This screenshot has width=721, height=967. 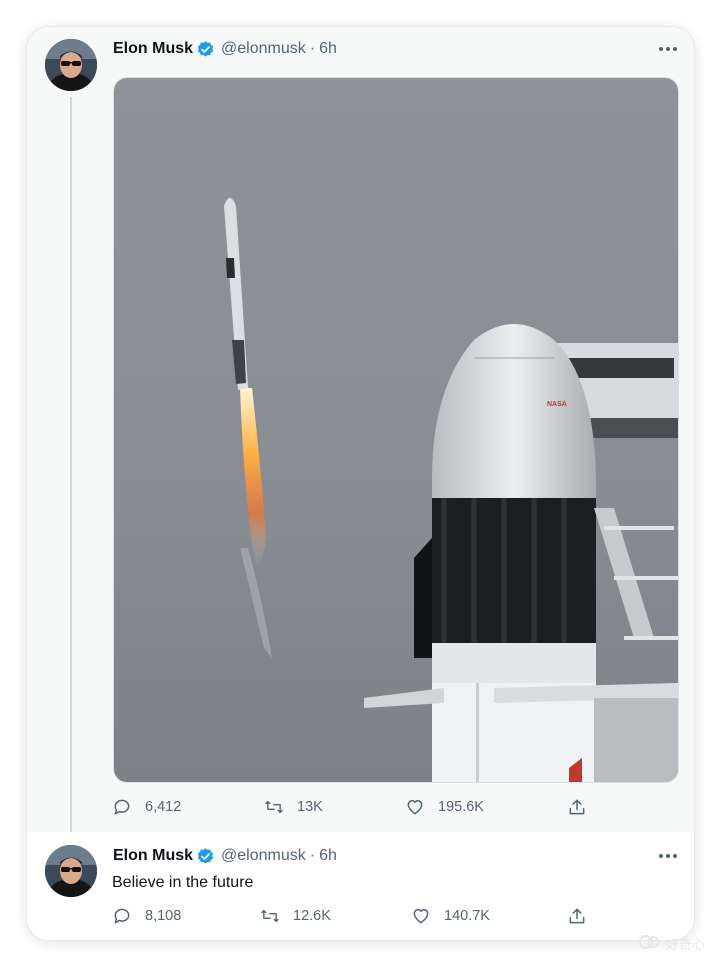 What do you see at coordinates (312, 916) in the screenshot?
I see `retweet-count: 12.6K` at bounding box center [312, 916].